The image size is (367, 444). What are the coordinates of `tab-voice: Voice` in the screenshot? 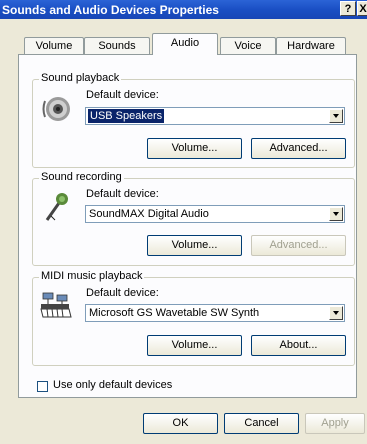 It's located at (248, 45).